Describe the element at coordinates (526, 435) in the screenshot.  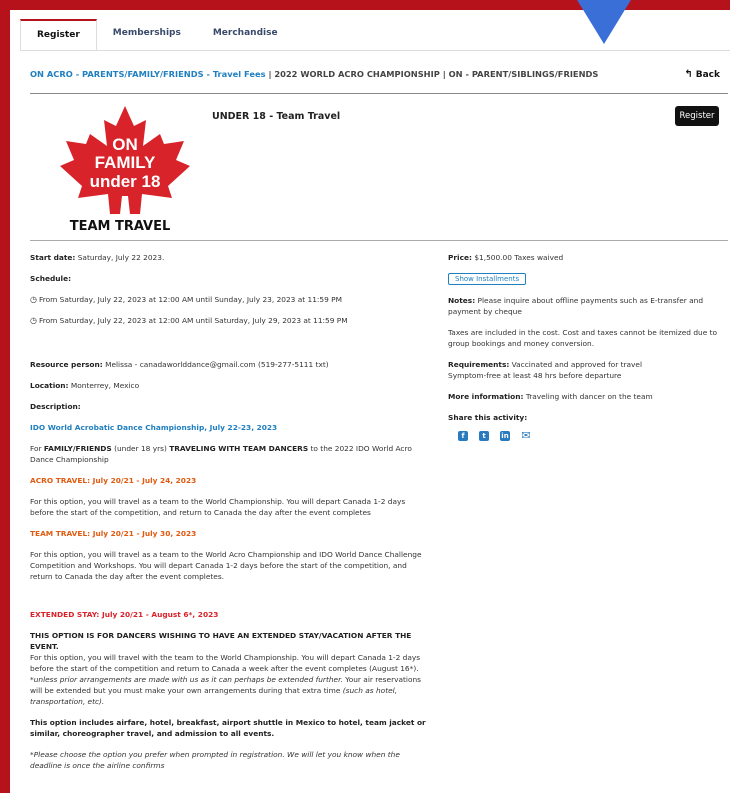
I see `mail-icon: ✉` at that location.